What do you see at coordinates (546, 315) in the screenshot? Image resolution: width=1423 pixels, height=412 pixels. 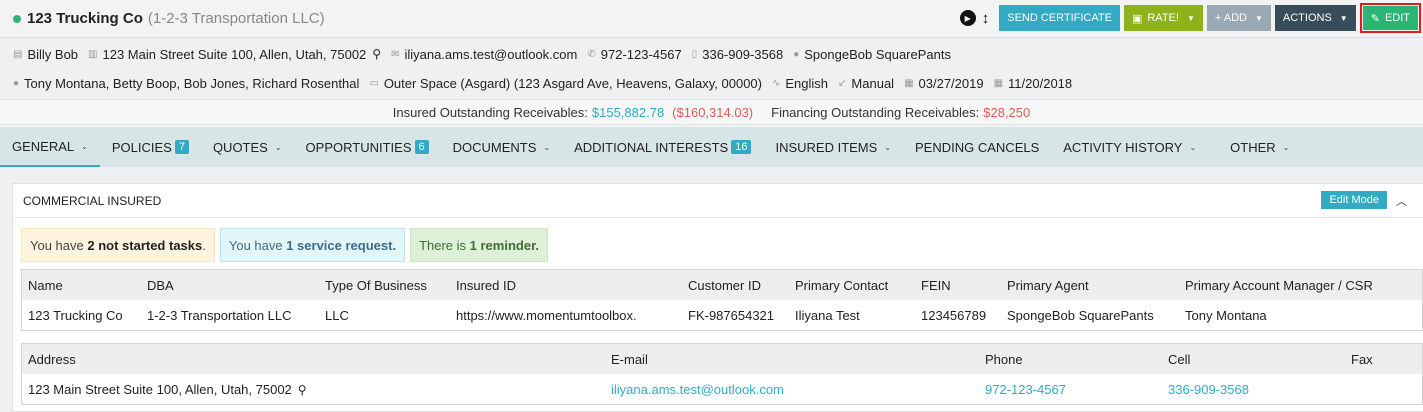 I see `table-cell: https://www.momentumtoolbox.` at bounding box center [546, 315].